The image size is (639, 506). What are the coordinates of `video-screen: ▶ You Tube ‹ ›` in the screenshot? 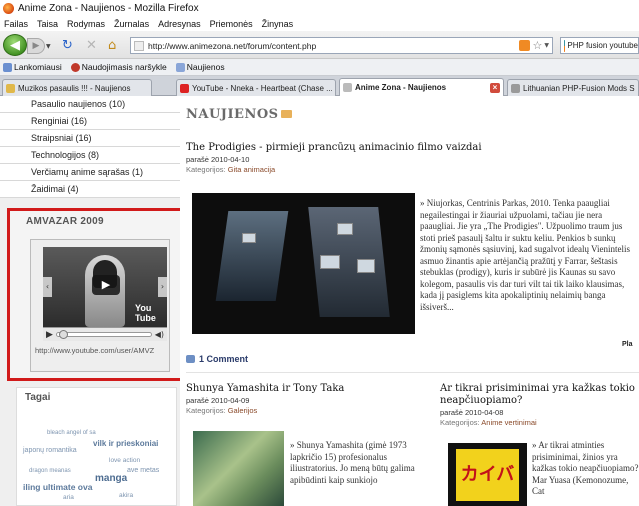 It's located at (105, 287).